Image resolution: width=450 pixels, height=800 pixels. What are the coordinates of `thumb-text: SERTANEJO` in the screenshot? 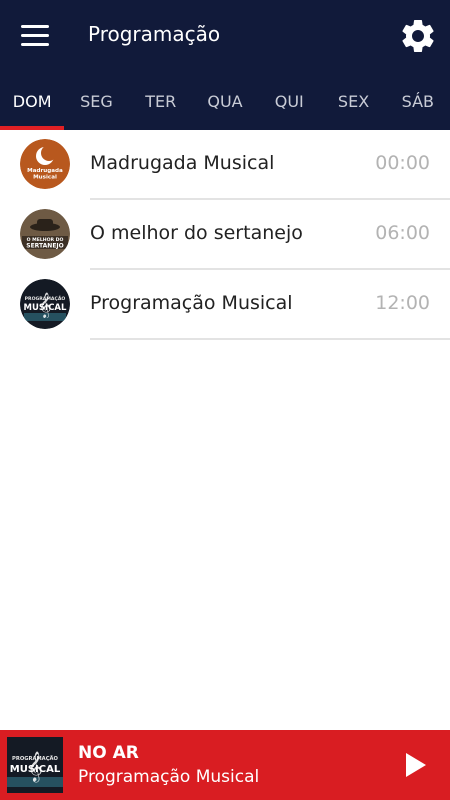 It's located at (45, 246).